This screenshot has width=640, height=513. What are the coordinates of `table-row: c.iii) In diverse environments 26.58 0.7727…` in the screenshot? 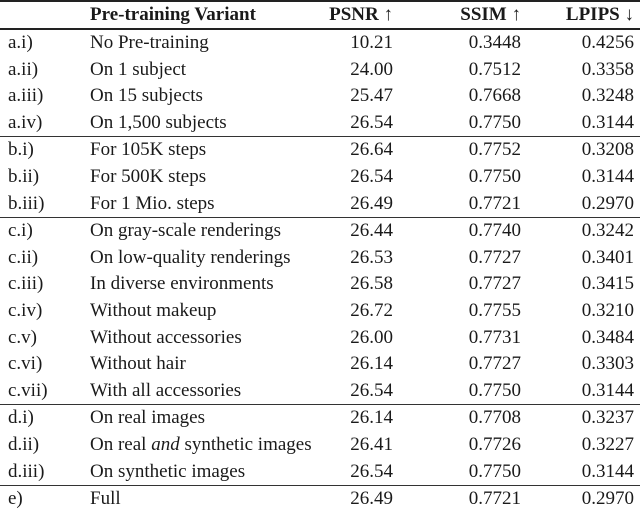 It's located at (320, 284).